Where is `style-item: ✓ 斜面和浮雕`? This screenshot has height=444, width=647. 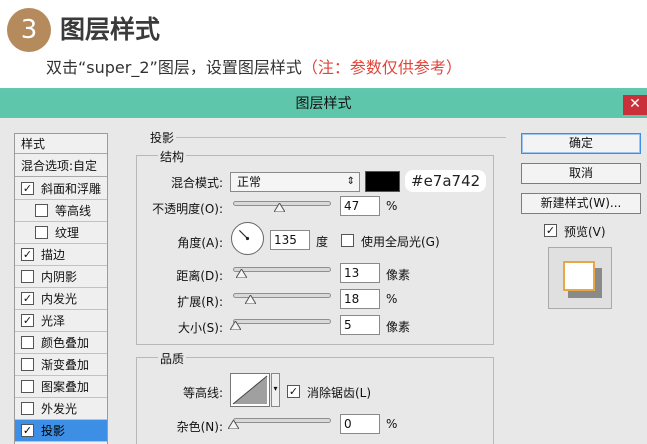
style-item: ✓ 斜面和浮雕 is located at coordinates (61, 189).